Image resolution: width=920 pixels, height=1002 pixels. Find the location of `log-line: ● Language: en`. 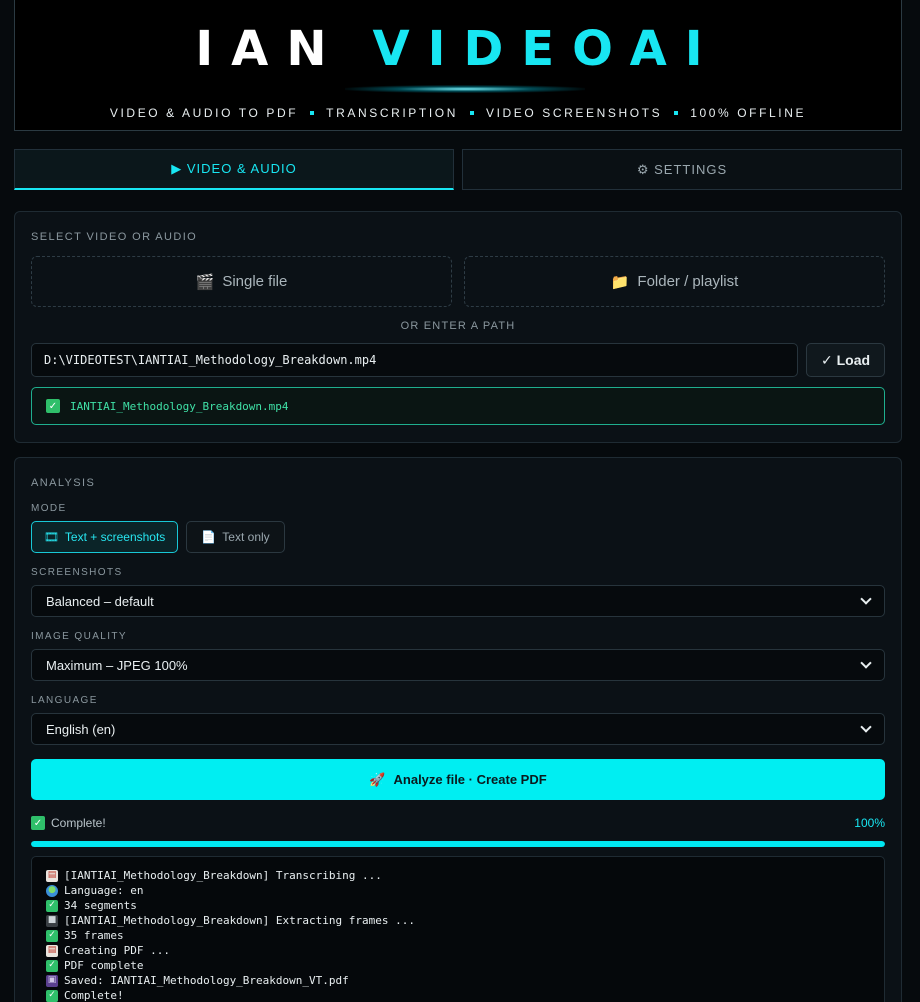

log-line: ● Language: en is located at coordinates (458, 890).